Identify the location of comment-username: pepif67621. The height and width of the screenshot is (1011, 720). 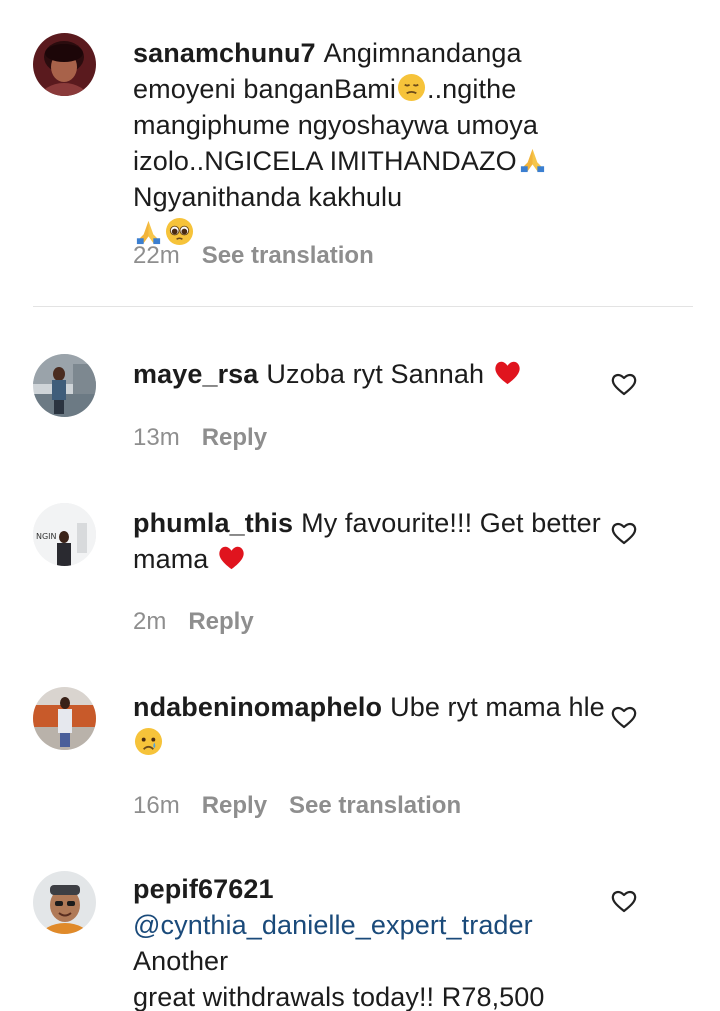
(203, 889).